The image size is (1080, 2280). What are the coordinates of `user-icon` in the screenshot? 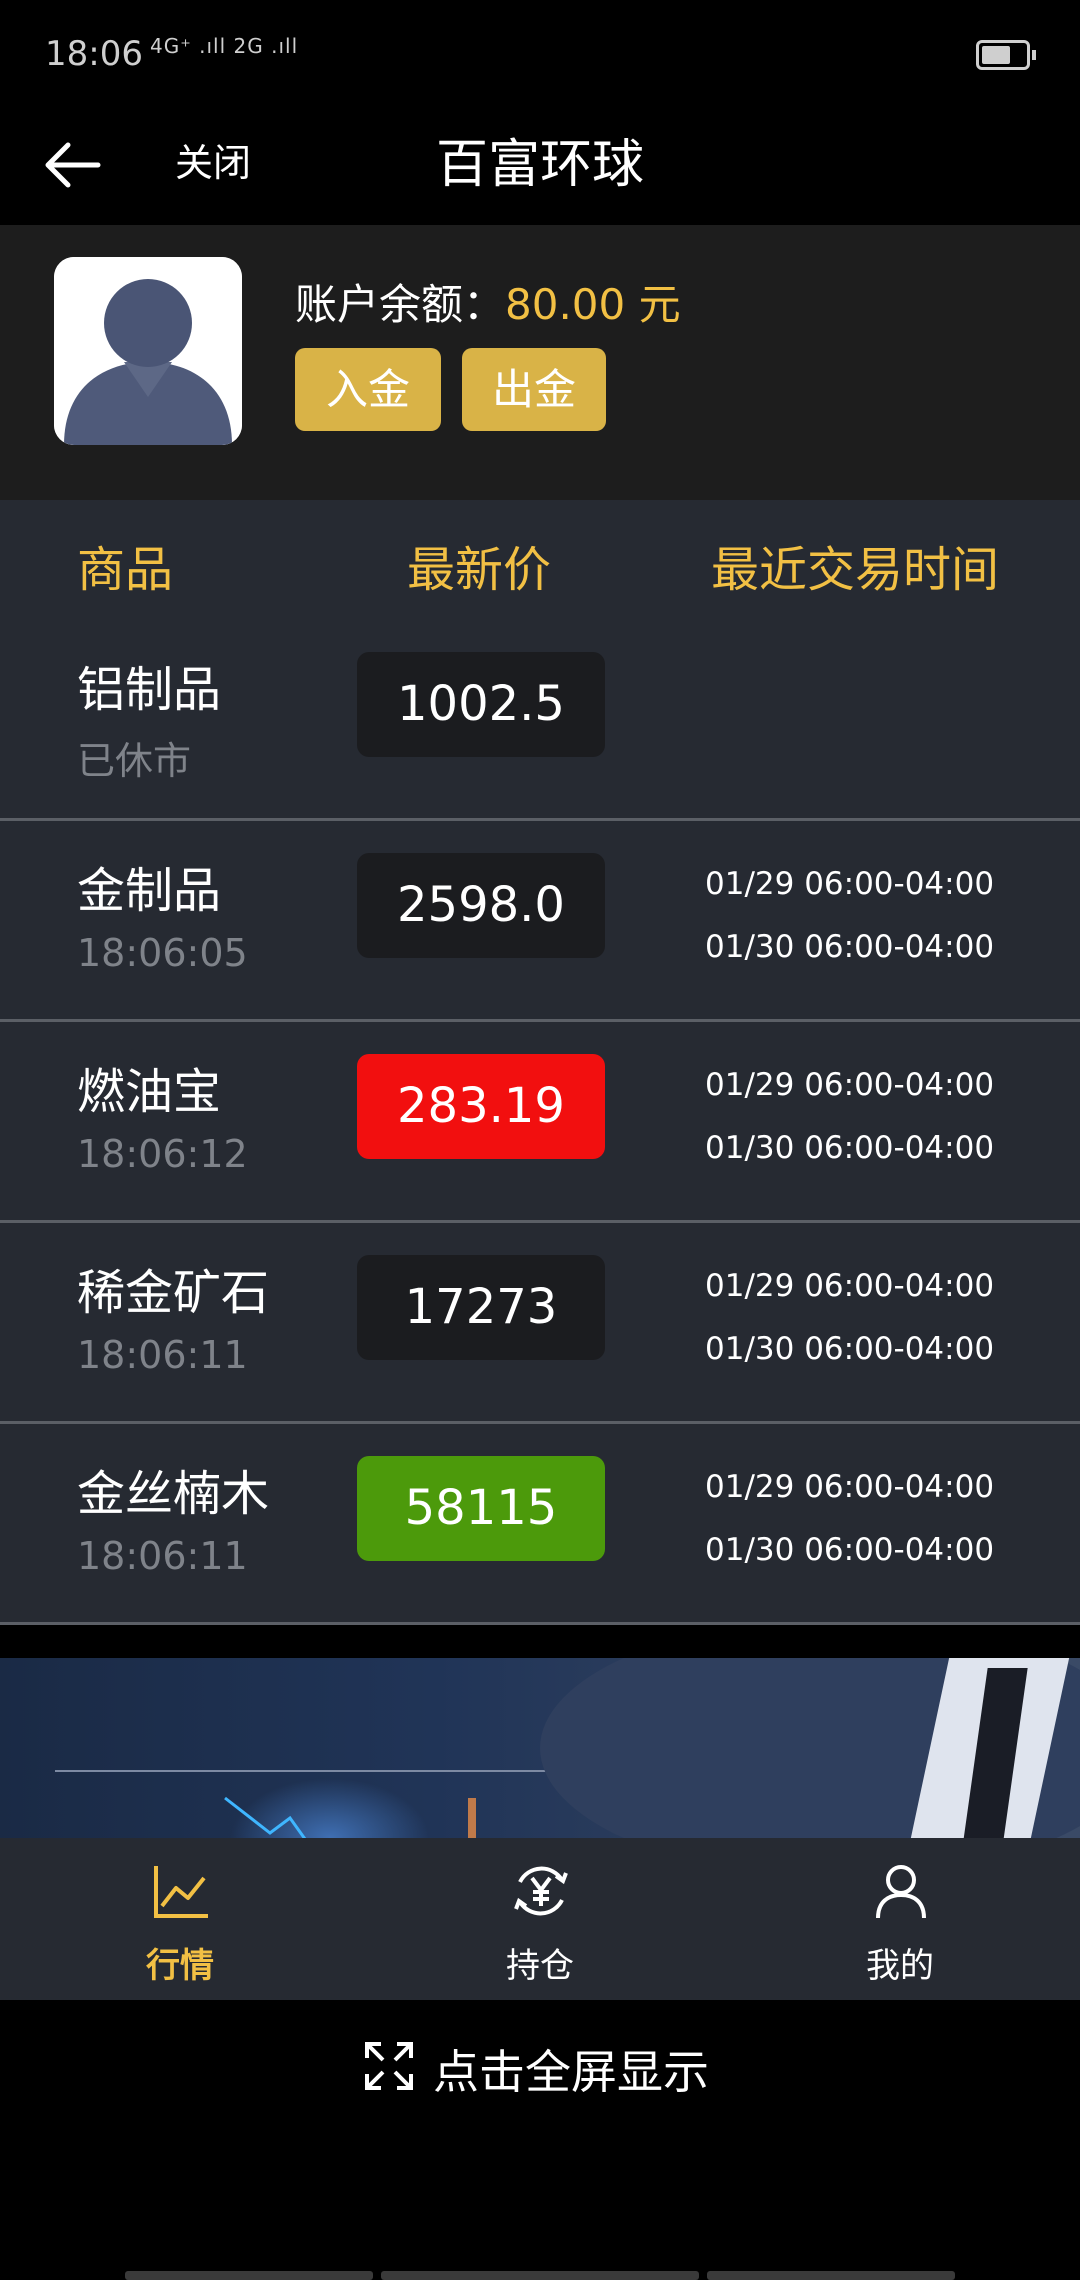 It's located at (901, 1891).